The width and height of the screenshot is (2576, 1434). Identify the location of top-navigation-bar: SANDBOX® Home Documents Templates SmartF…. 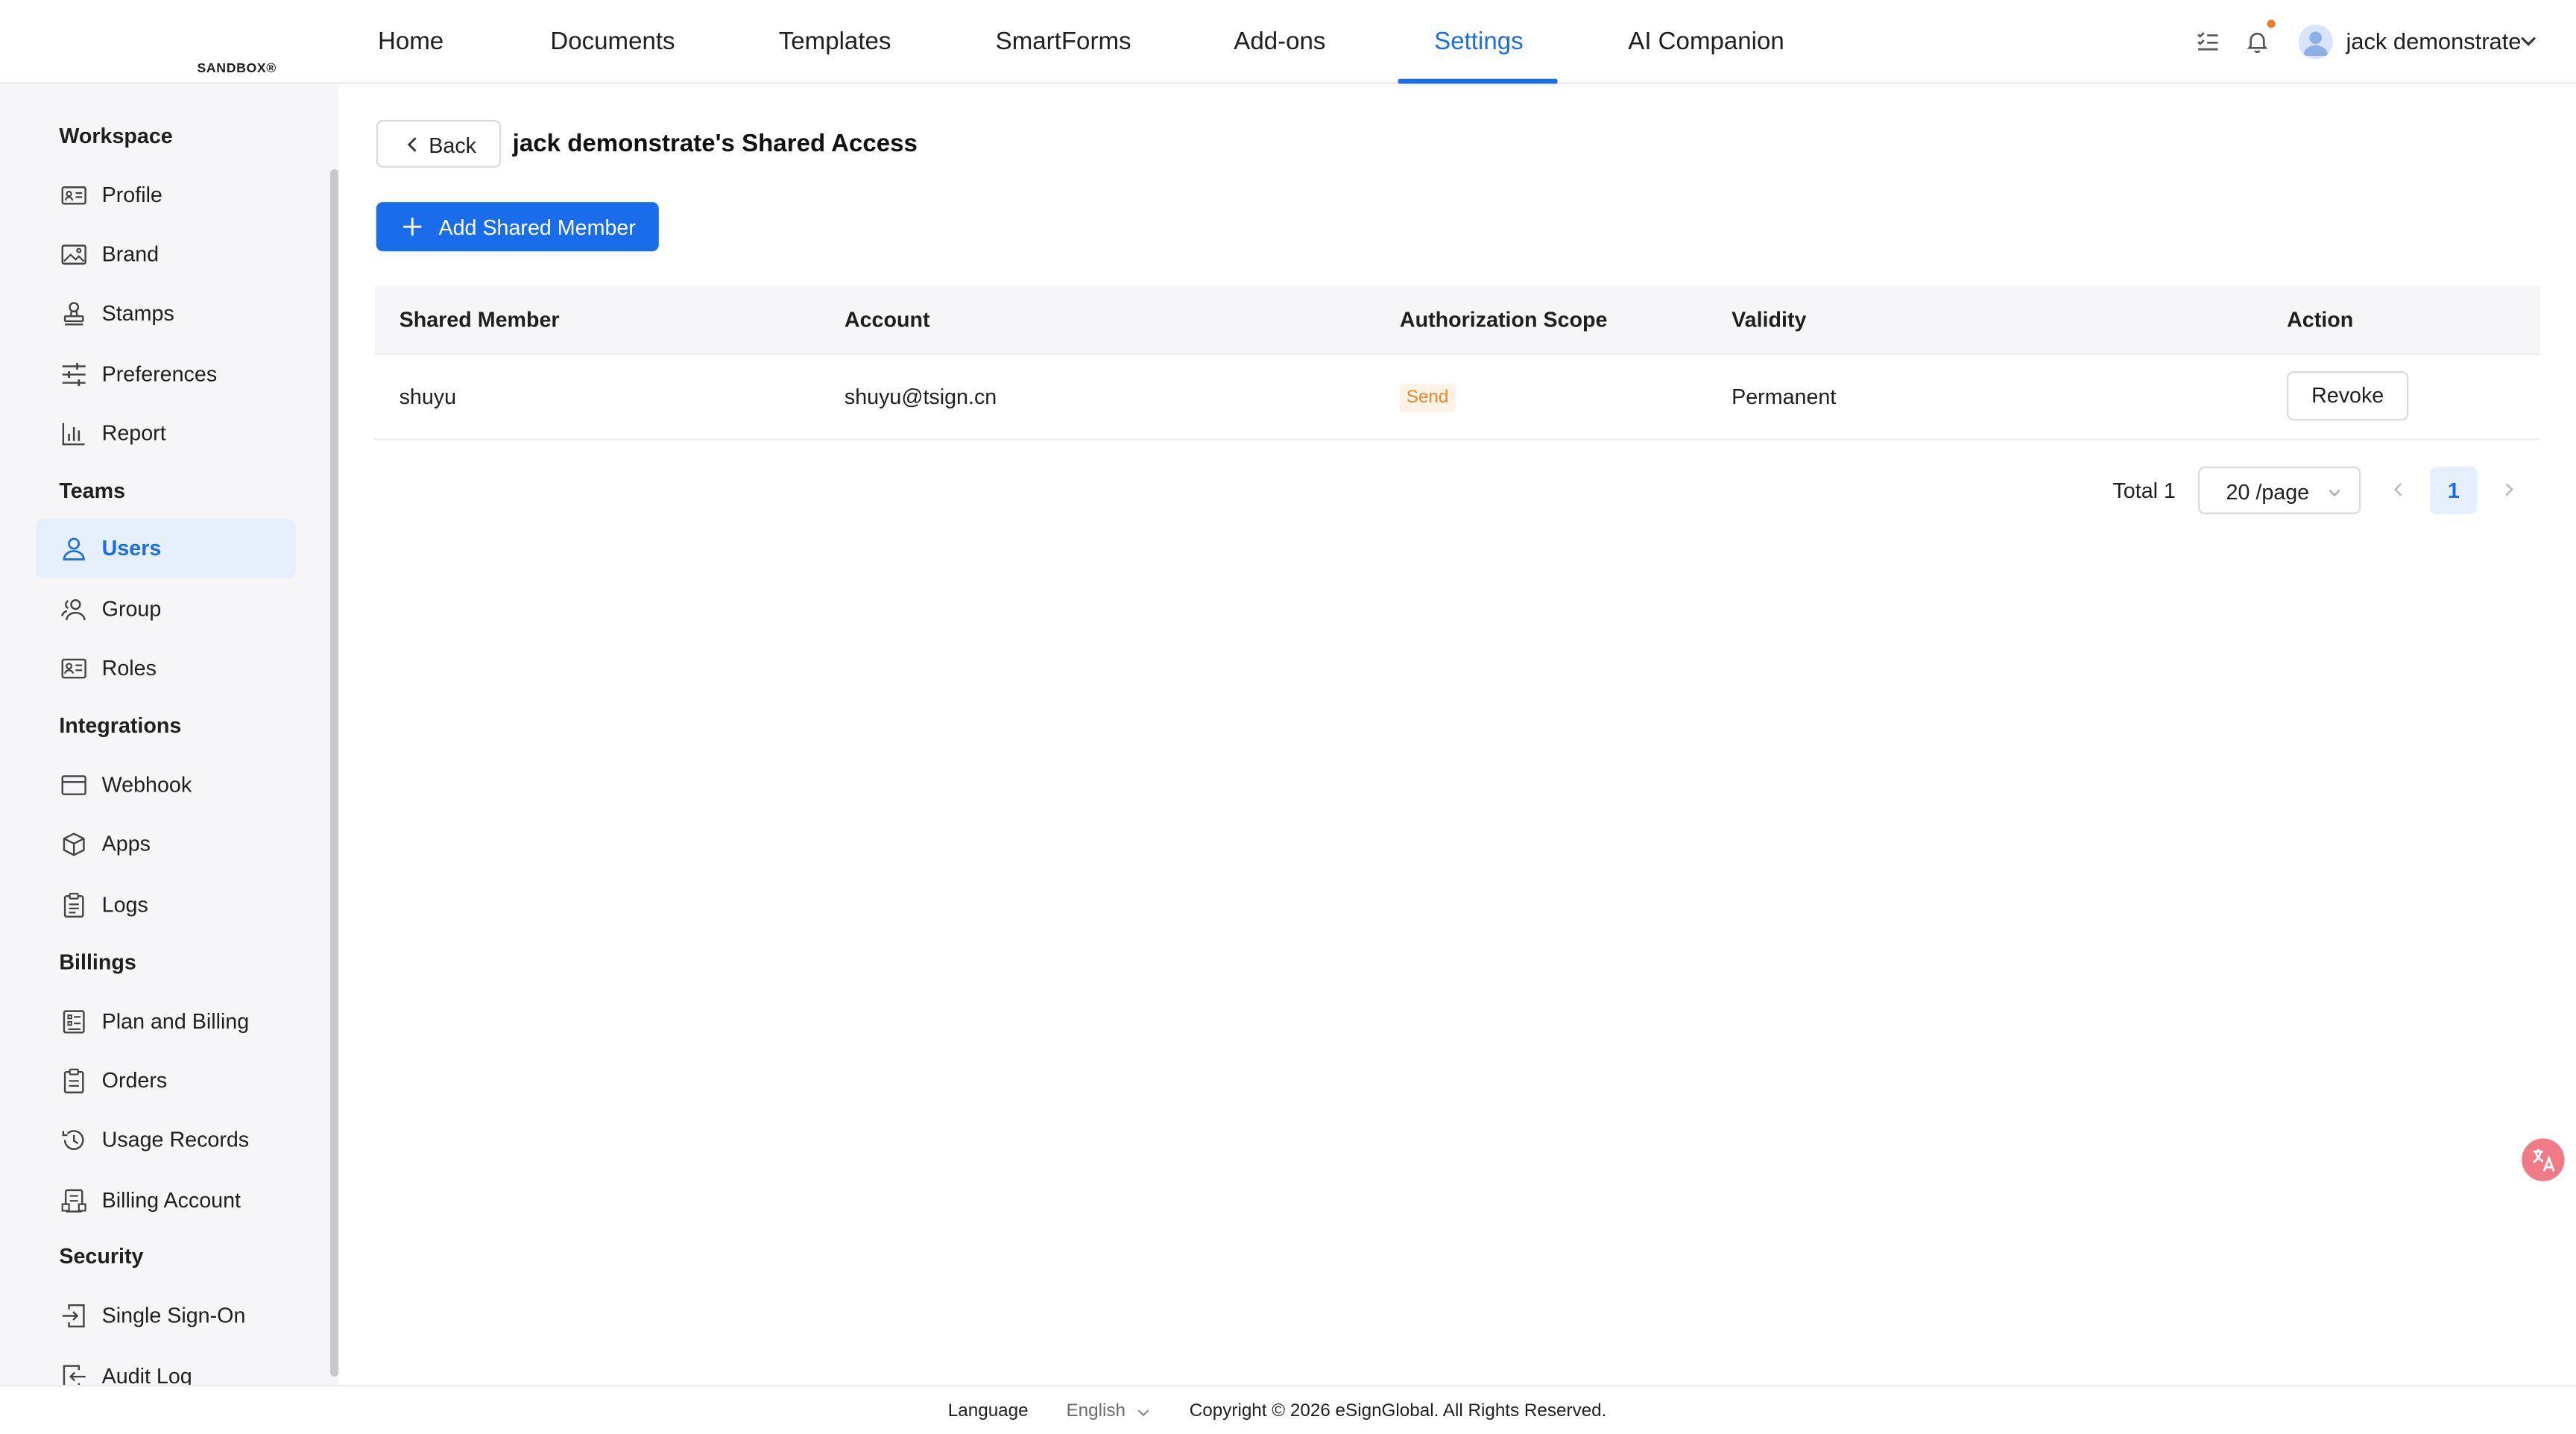
(1288, 42).